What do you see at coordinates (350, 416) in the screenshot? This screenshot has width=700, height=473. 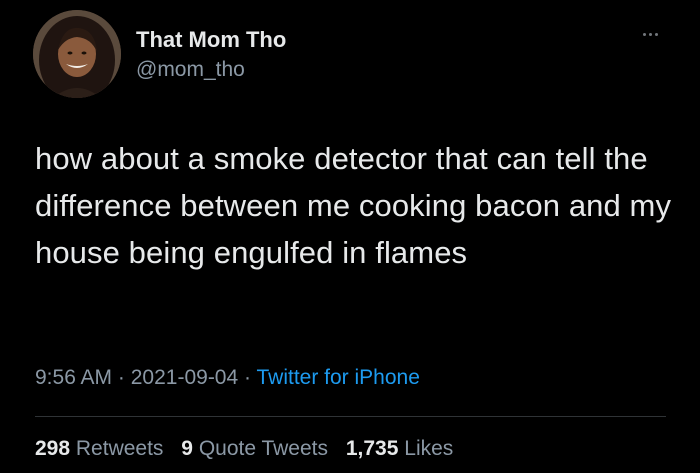 I see `divider` at bounding box center [350, 416].